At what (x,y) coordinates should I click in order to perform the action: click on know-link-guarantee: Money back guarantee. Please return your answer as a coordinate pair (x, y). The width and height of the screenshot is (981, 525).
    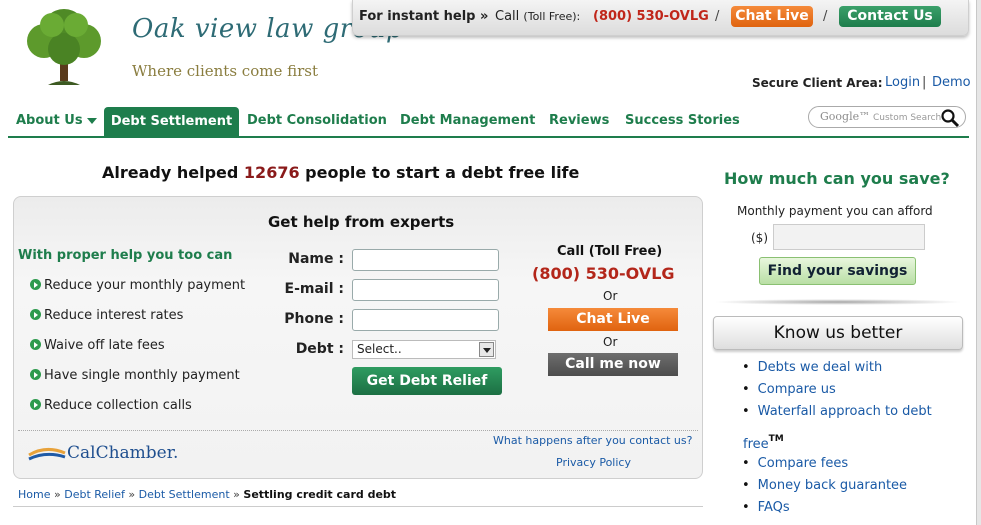
    Looking at the image, I should click on (824, 485).